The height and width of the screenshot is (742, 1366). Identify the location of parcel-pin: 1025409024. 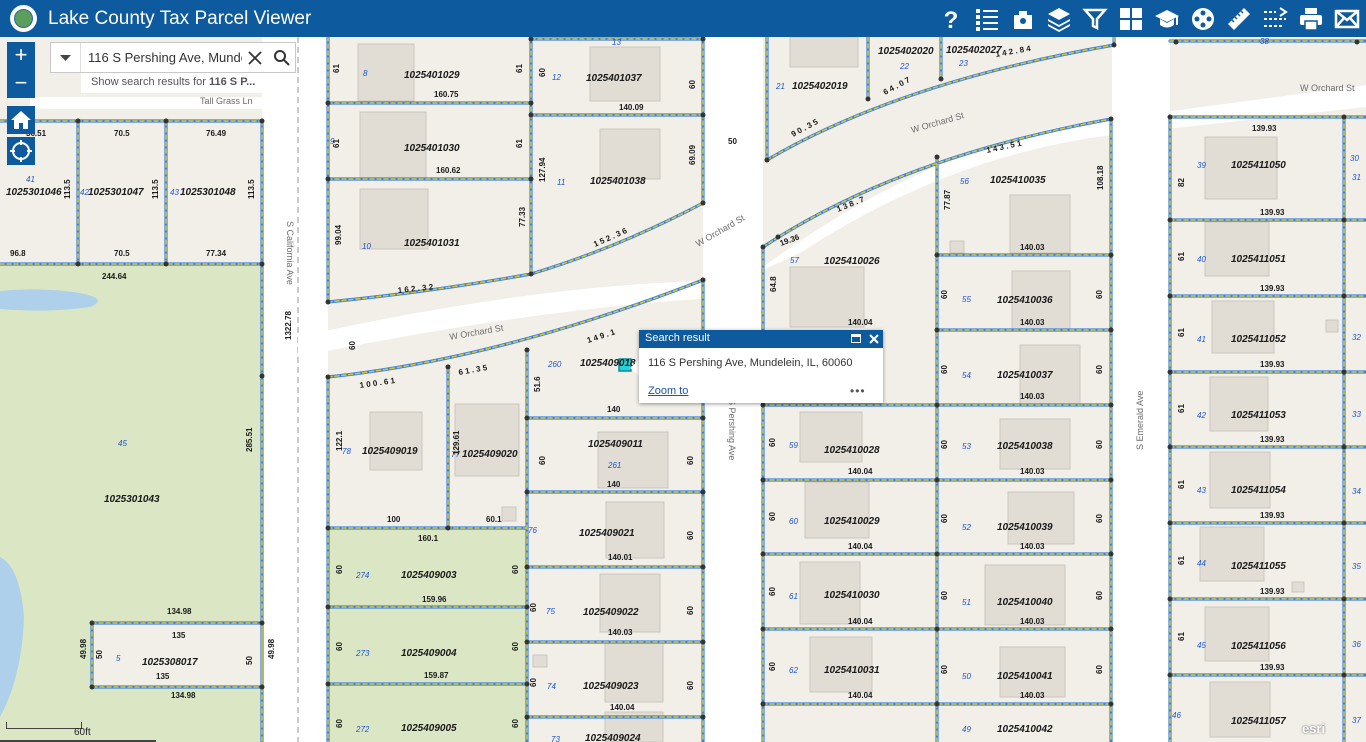
(613, 737).